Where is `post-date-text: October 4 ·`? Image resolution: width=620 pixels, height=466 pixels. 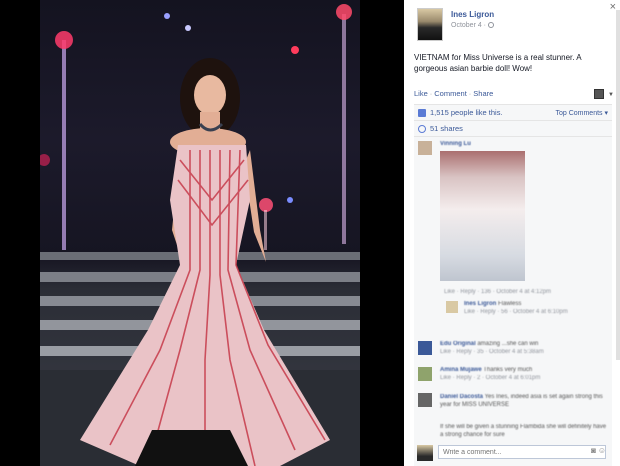
post-date-text: October 4 · is located at coordinates (469, 25).